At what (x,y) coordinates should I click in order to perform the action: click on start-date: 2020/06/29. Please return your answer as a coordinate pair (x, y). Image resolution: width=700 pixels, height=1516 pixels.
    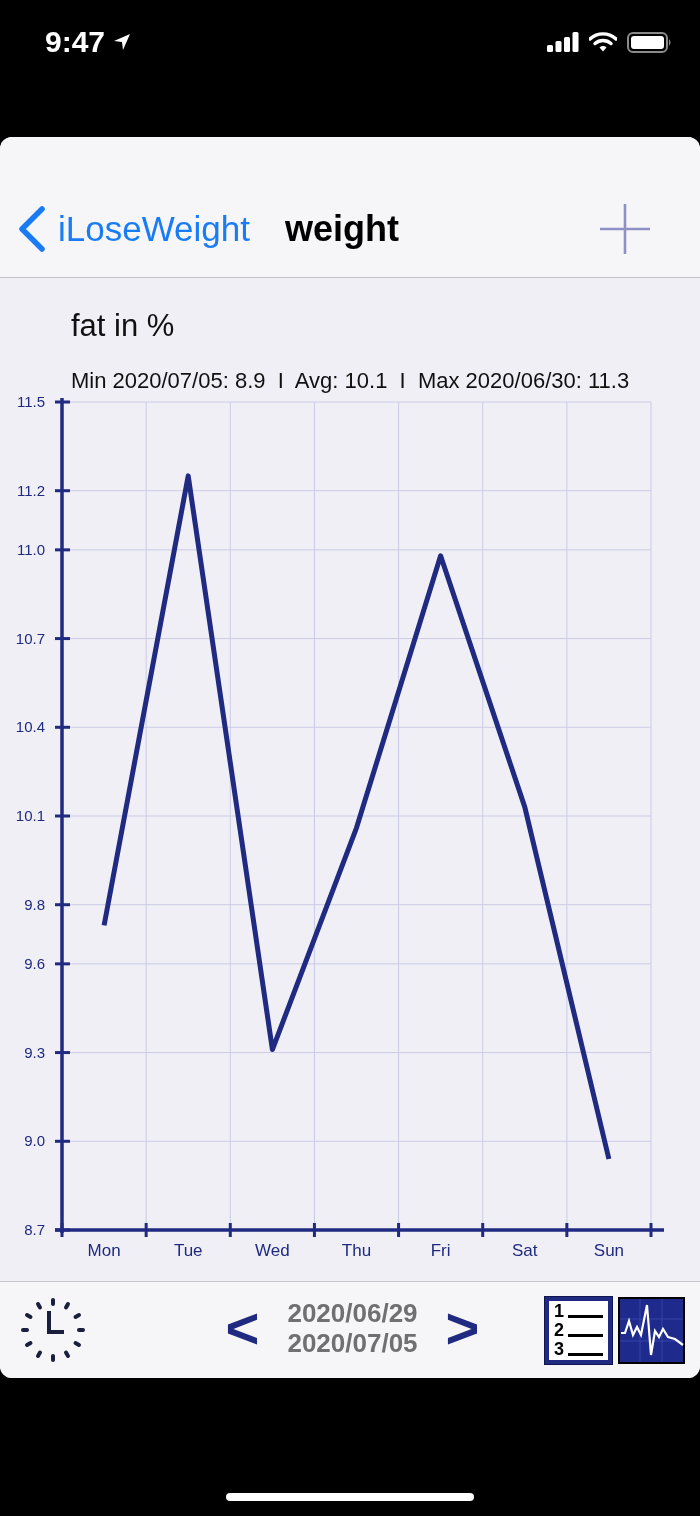
    Looking at the image, I should click on (352, 1313).